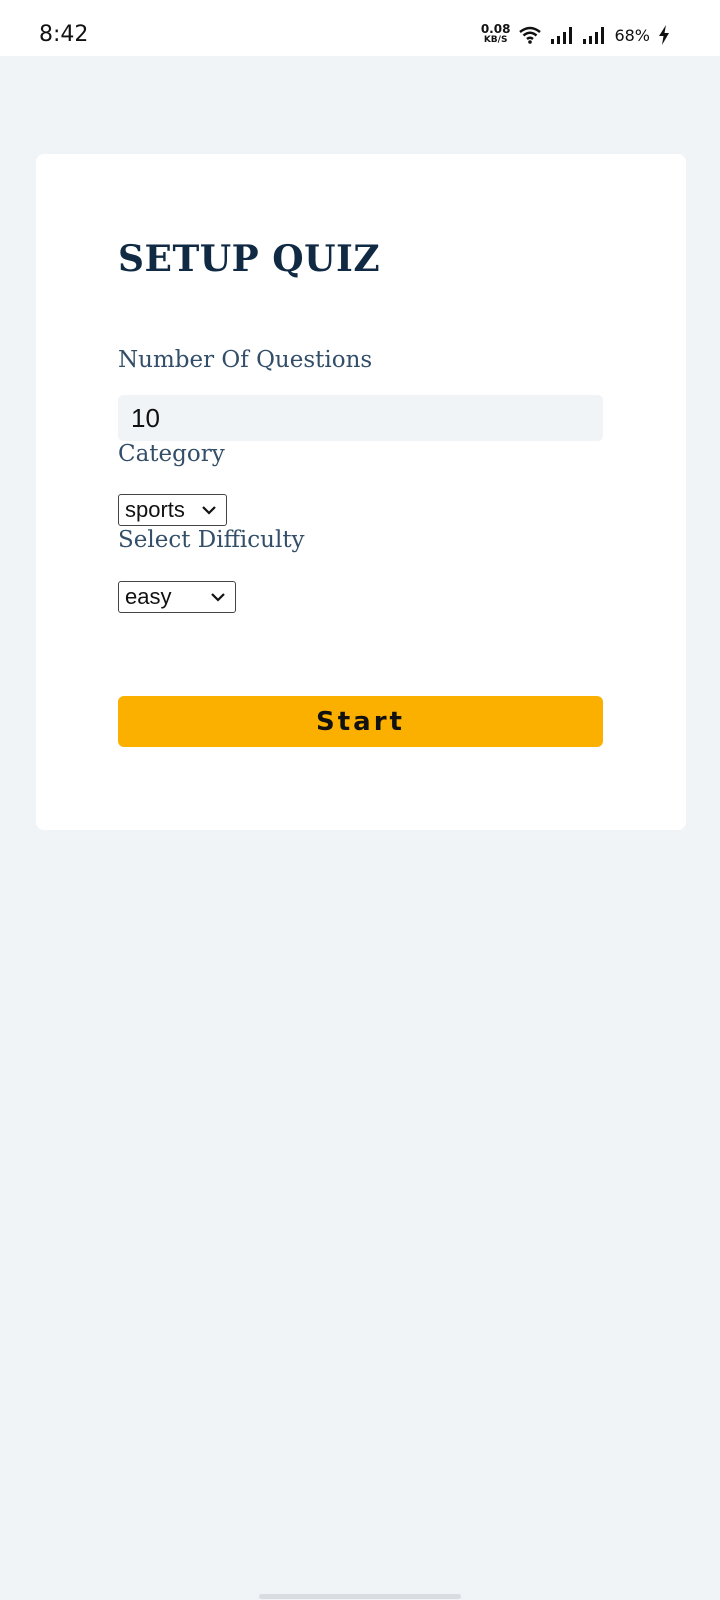 The image size is (720, 1600). Describe the element at coordinates (249, 259) in the screenshot. I see `page-title: SETUP QUIZ` at that location.